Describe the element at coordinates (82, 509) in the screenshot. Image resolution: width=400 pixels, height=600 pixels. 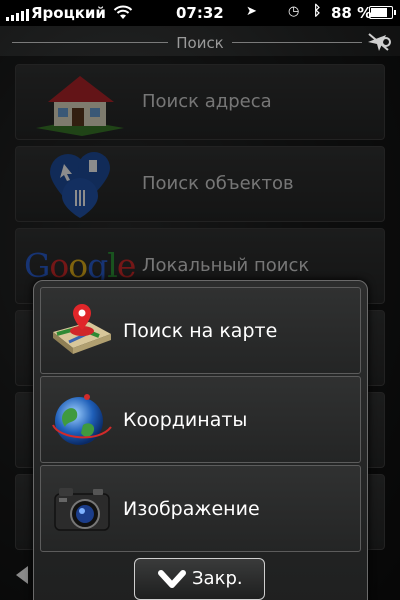
I see `camera-icon` at that location.